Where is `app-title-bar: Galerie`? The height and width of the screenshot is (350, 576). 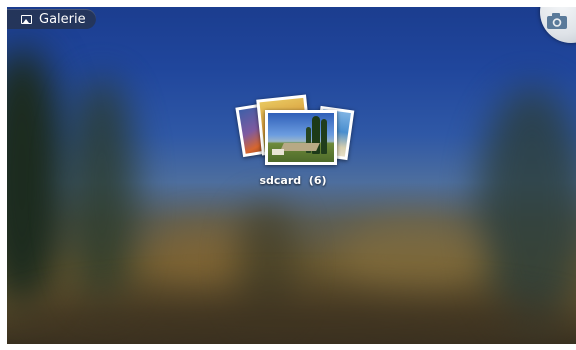
app-title-bar: Galerie is located at coordinates (51, 19).